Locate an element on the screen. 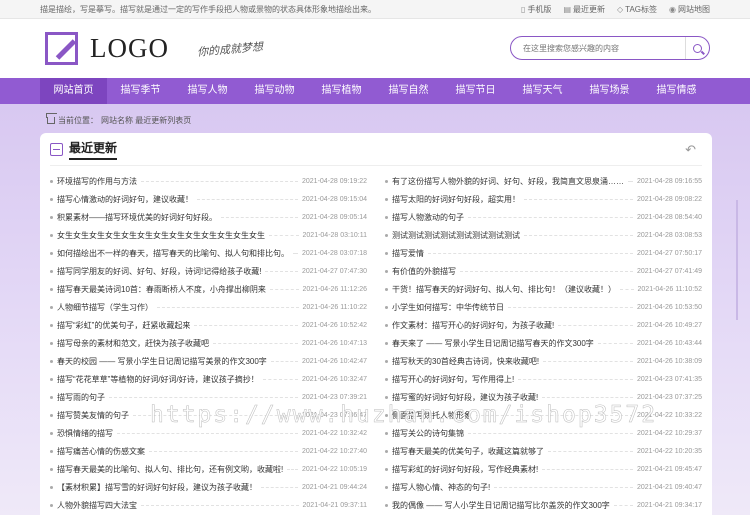 This screenshot has width=750, height=515. article-title: 【素材积累】描写雪的好词好句好段，建议为孩子收藏！ is located at coordinates (157, 487).